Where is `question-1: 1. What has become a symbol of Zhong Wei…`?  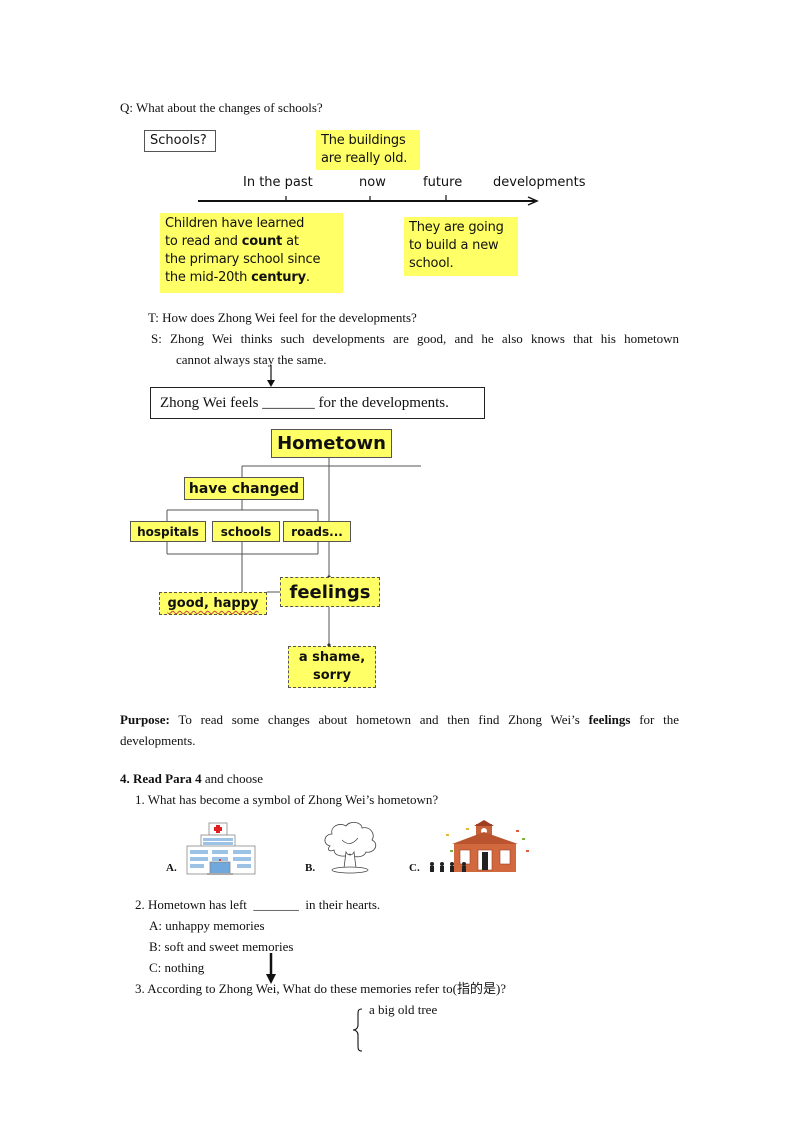
question-1: 1. What has become a symbol of Zhong Wei… is located at coordinates (287, 799).